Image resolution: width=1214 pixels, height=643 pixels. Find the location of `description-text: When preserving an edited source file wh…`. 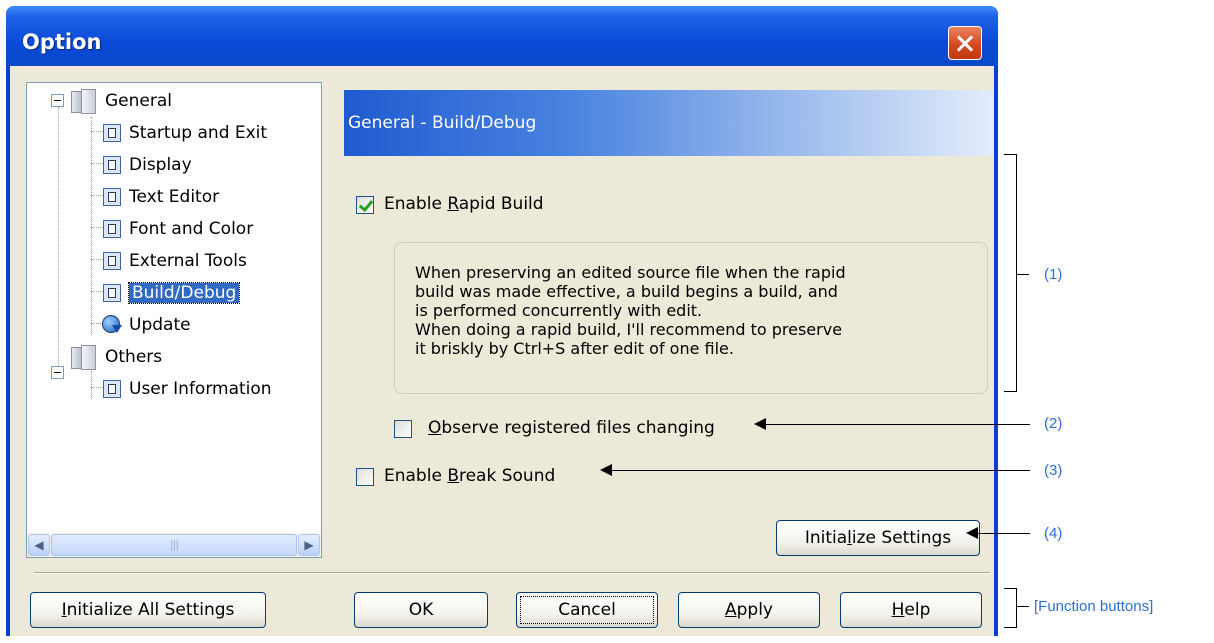

description-text: When preserving an edited source file wh… is located at coordinates (630, 310).